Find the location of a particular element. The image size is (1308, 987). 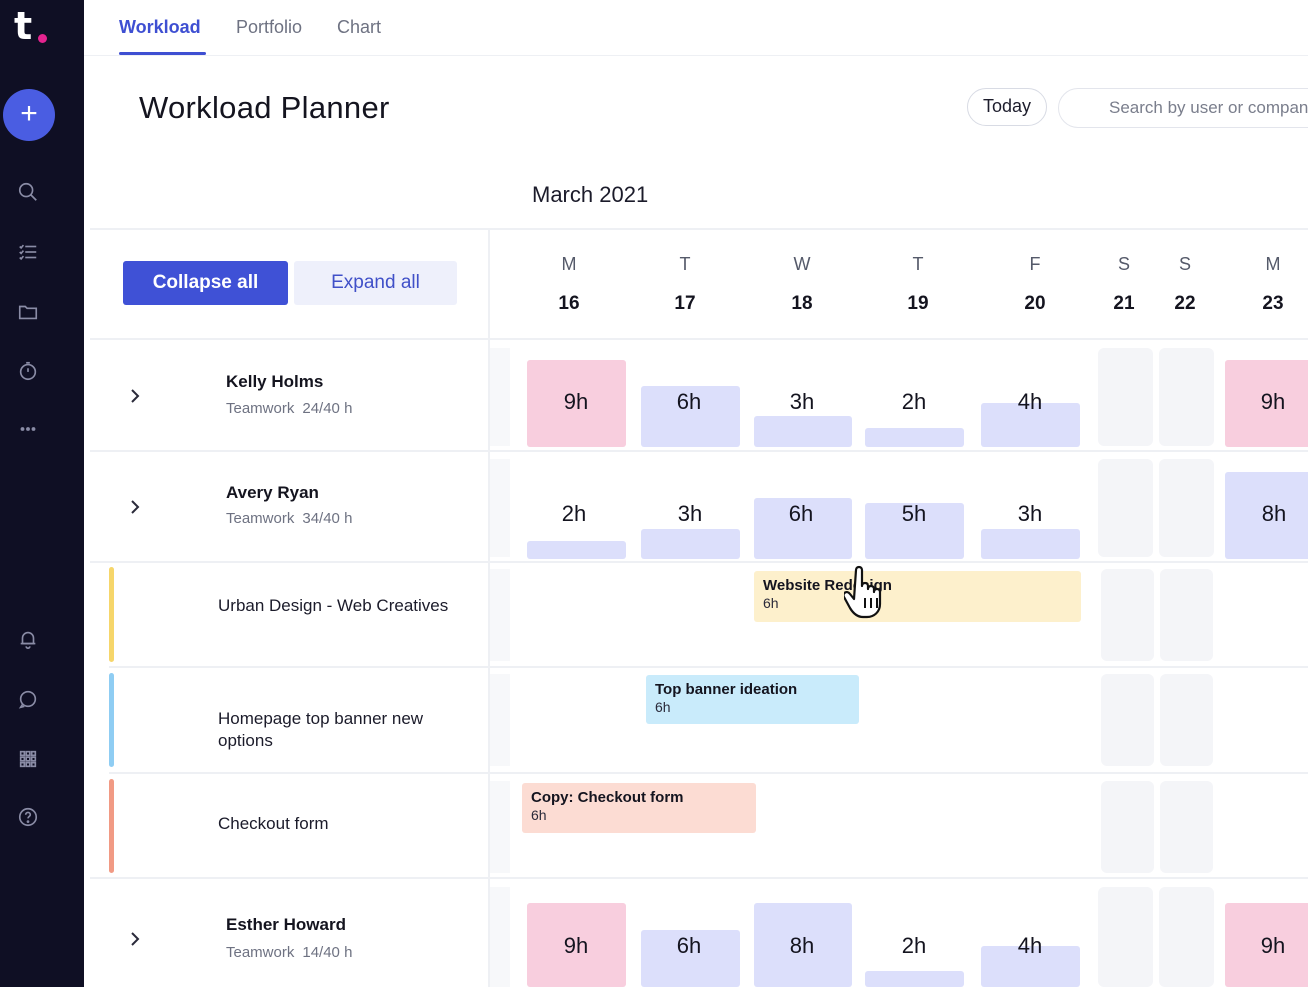

logo-letter: t is located at coordinates (23, 26).